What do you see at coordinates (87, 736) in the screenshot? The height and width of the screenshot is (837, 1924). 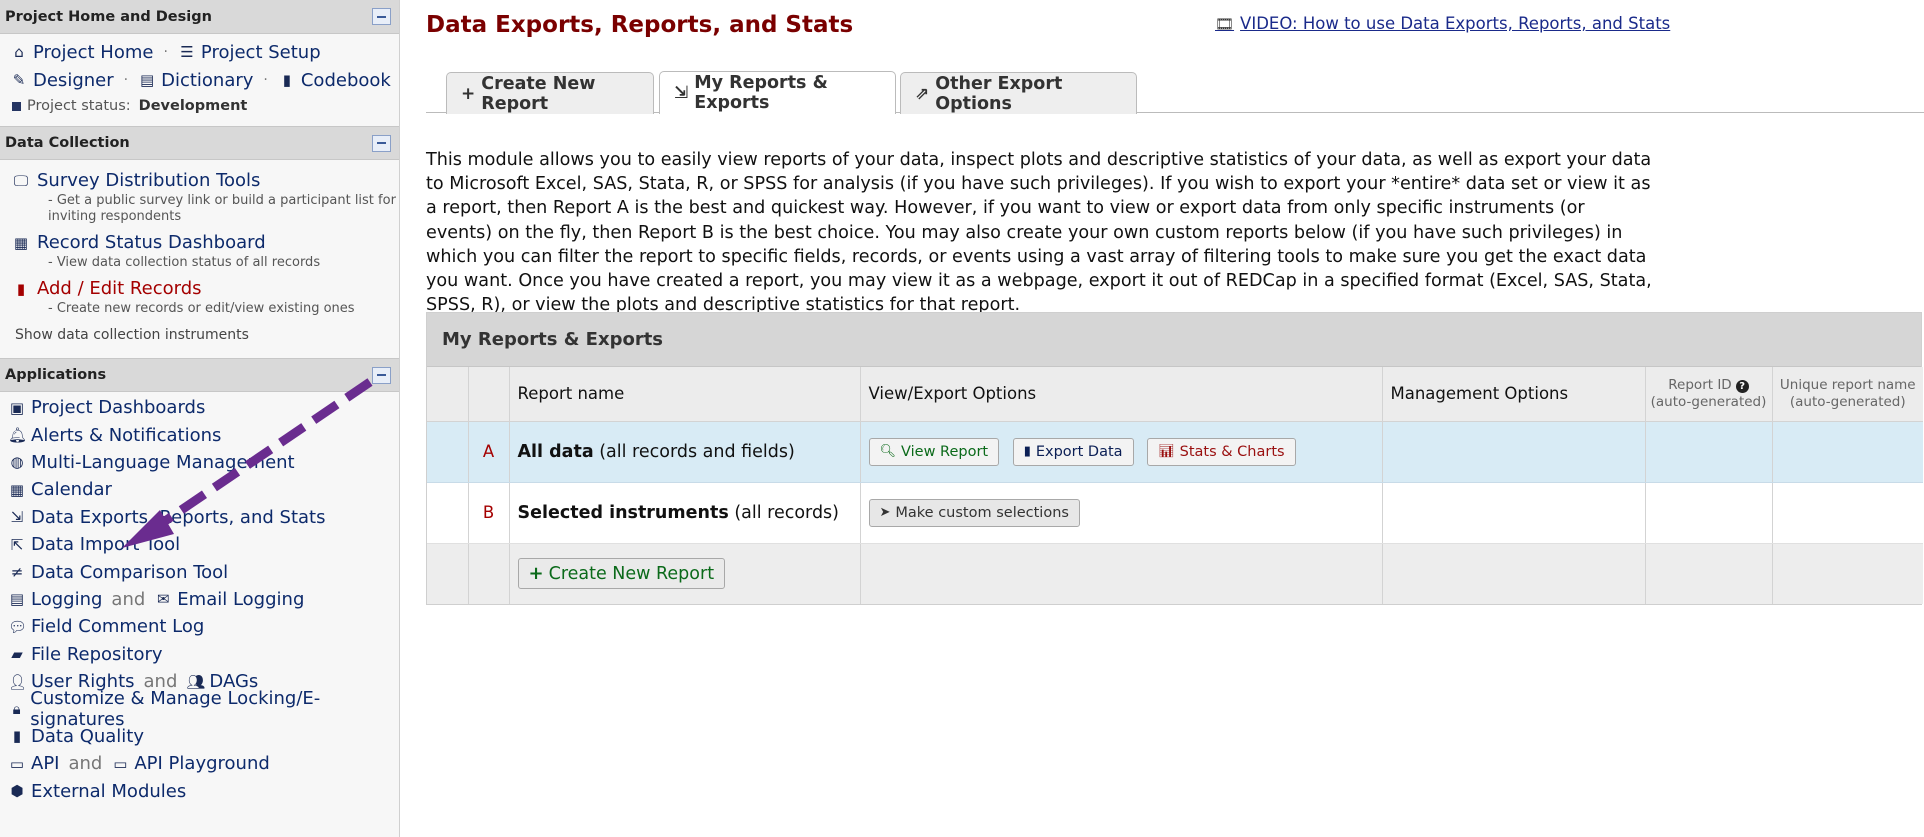 I see `data-quality-link: Data Quality` at bounding box center [87, 736].